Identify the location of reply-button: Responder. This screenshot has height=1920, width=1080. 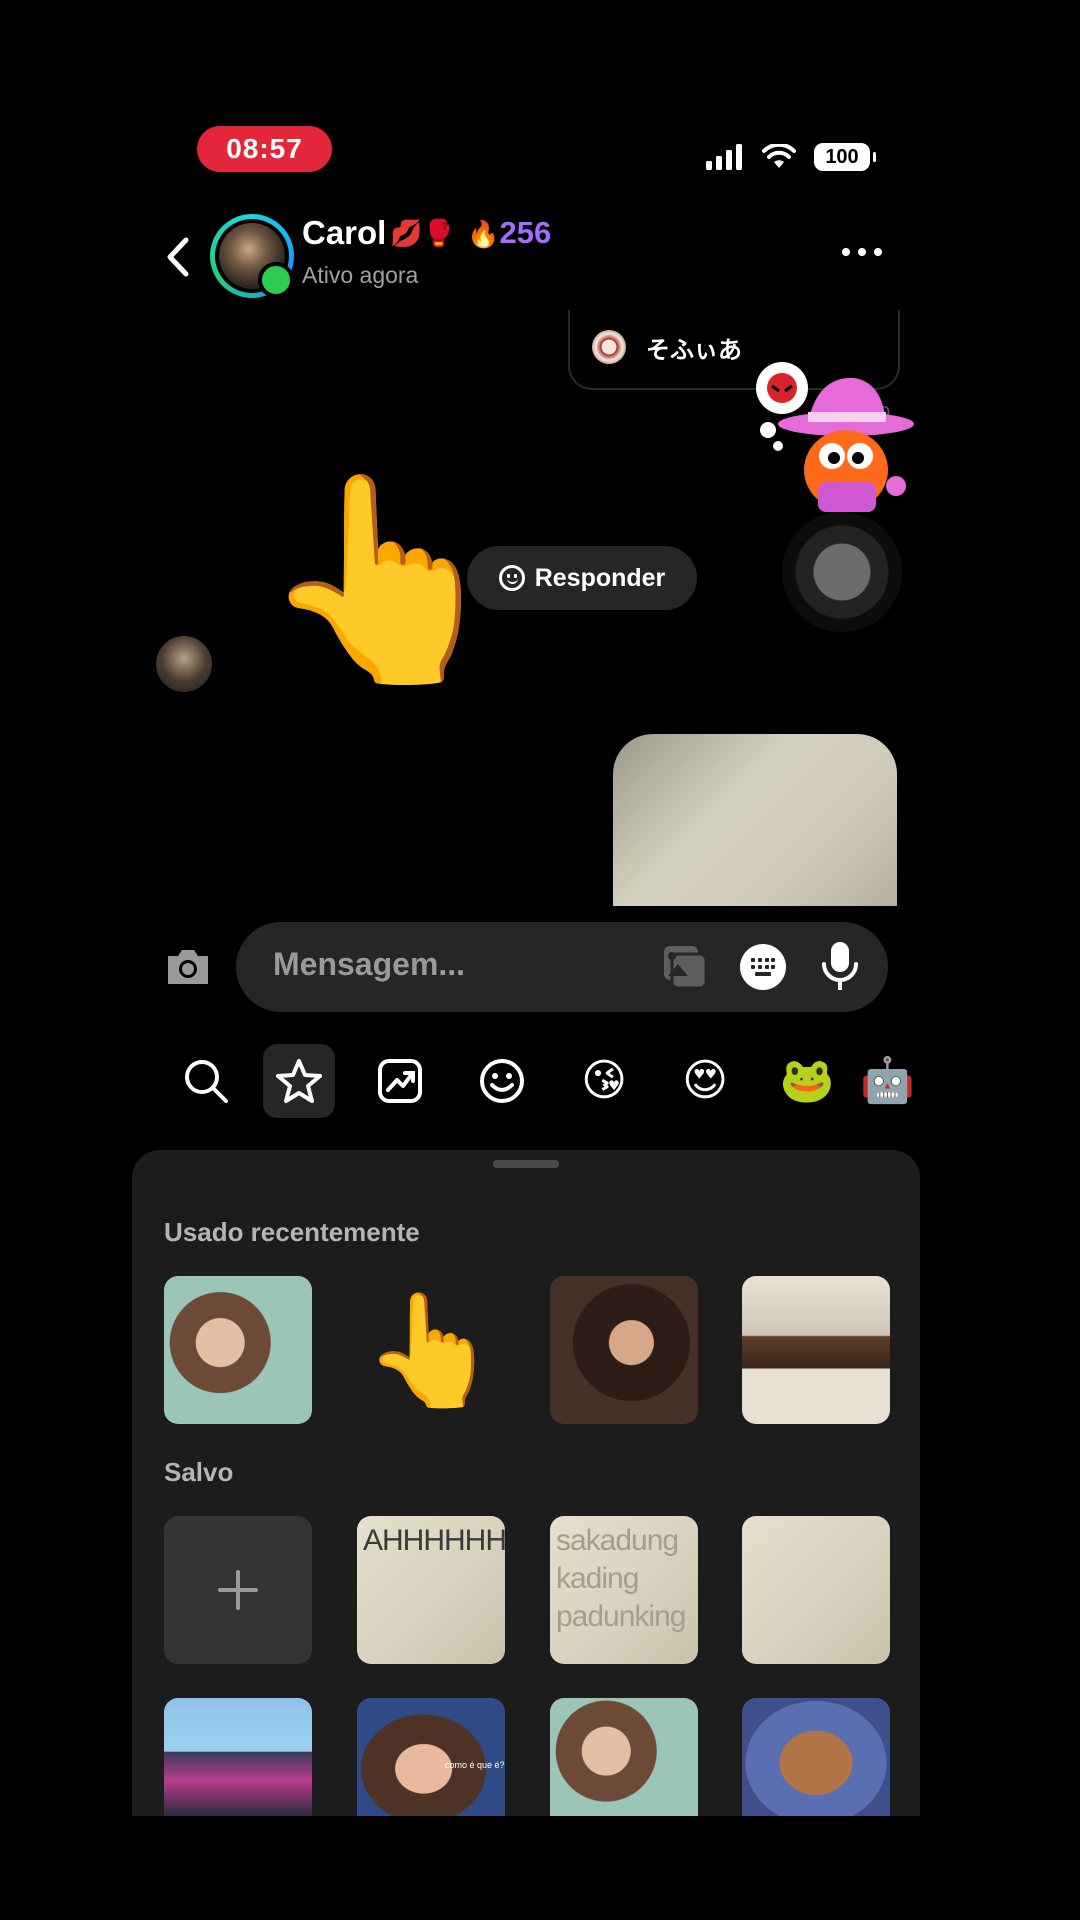
(582, 578).